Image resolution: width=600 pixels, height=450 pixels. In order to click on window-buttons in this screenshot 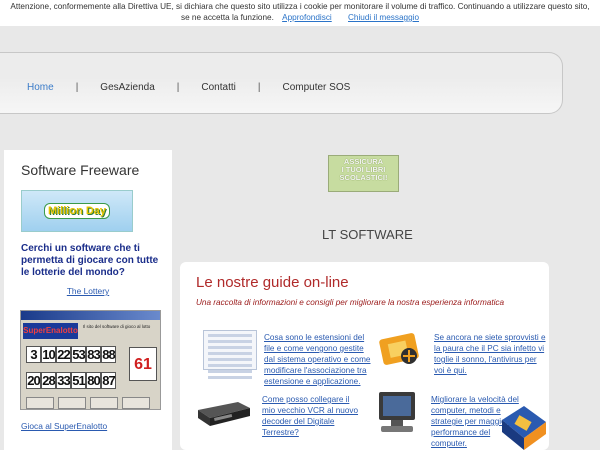, I will do `click(88, 403)`.